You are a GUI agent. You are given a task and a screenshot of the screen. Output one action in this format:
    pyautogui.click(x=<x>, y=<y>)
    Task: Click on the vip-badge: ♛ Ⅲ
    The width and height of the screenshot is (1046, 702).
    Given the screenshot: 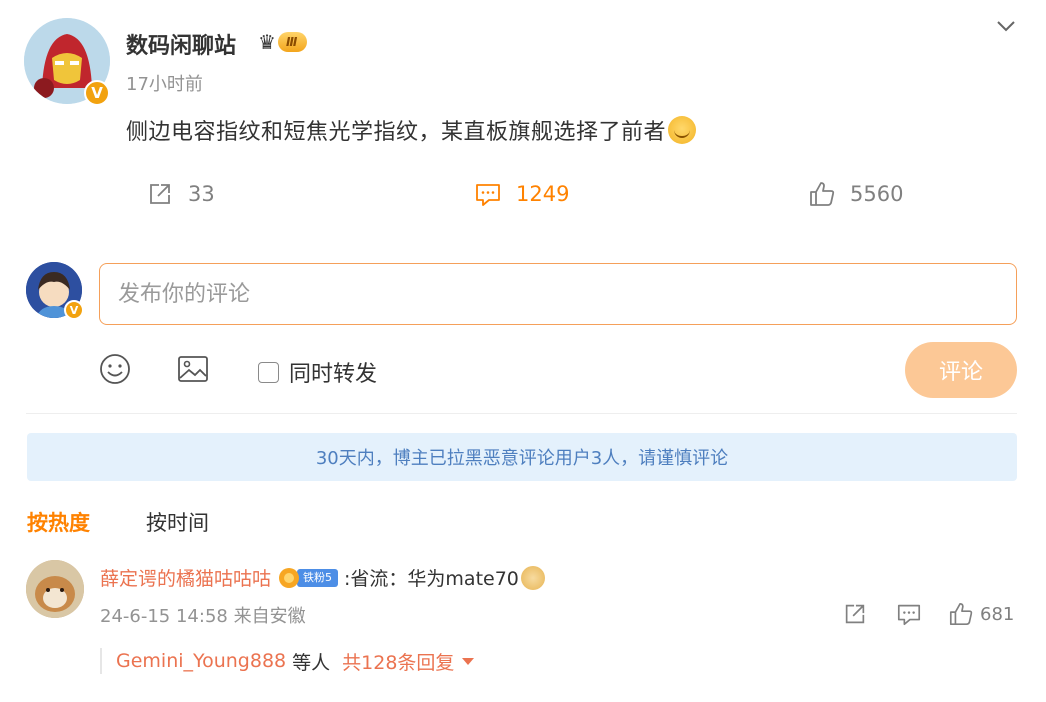 What is the action you would take?
    pyautogui.click(x=283, y=42)
    